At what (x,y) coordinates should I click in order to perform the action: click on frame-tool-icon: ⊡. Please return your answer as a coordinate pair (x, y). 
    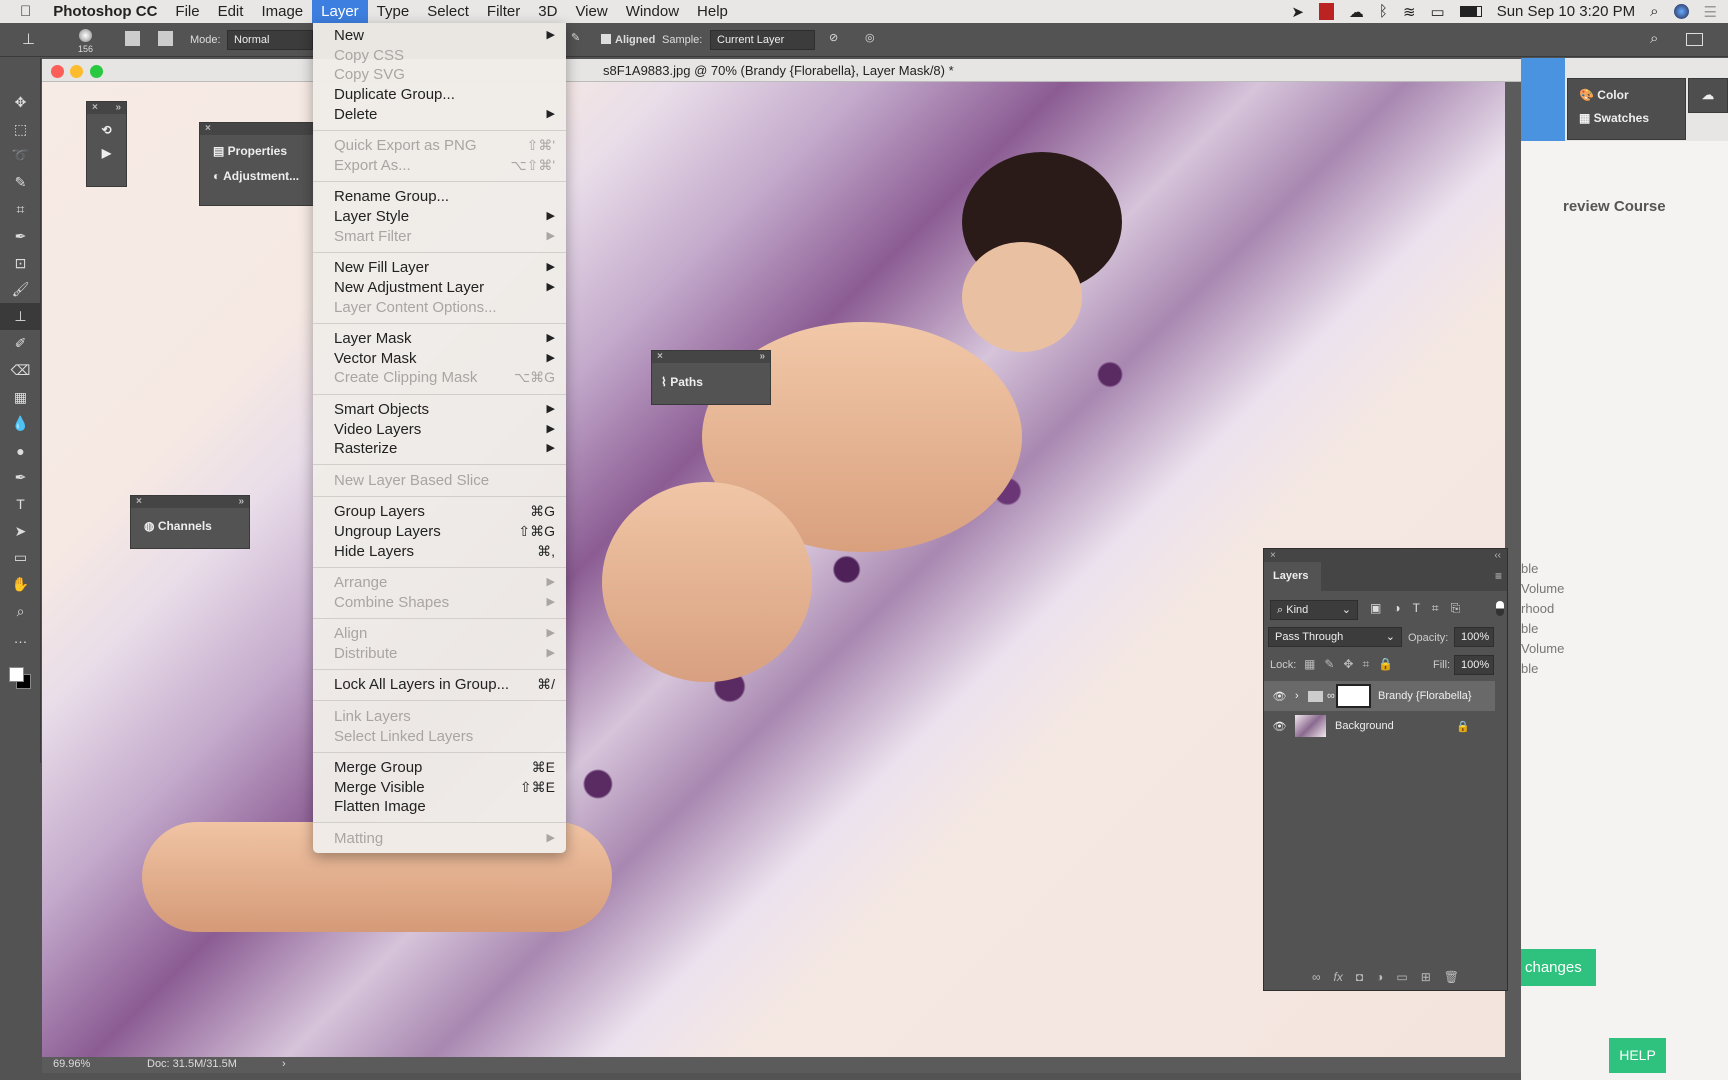
    Looking at the image, I should click on (20, 263).